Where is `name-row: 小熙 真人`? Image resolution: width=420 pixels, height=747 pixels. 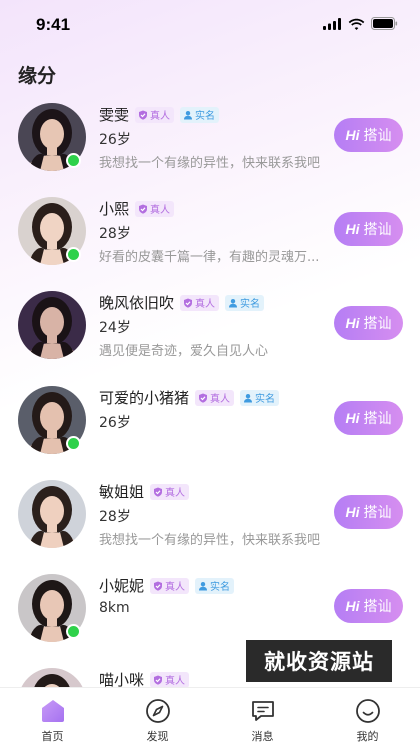
name-row: 小熙 真人 is located at coordinates (137, 208).